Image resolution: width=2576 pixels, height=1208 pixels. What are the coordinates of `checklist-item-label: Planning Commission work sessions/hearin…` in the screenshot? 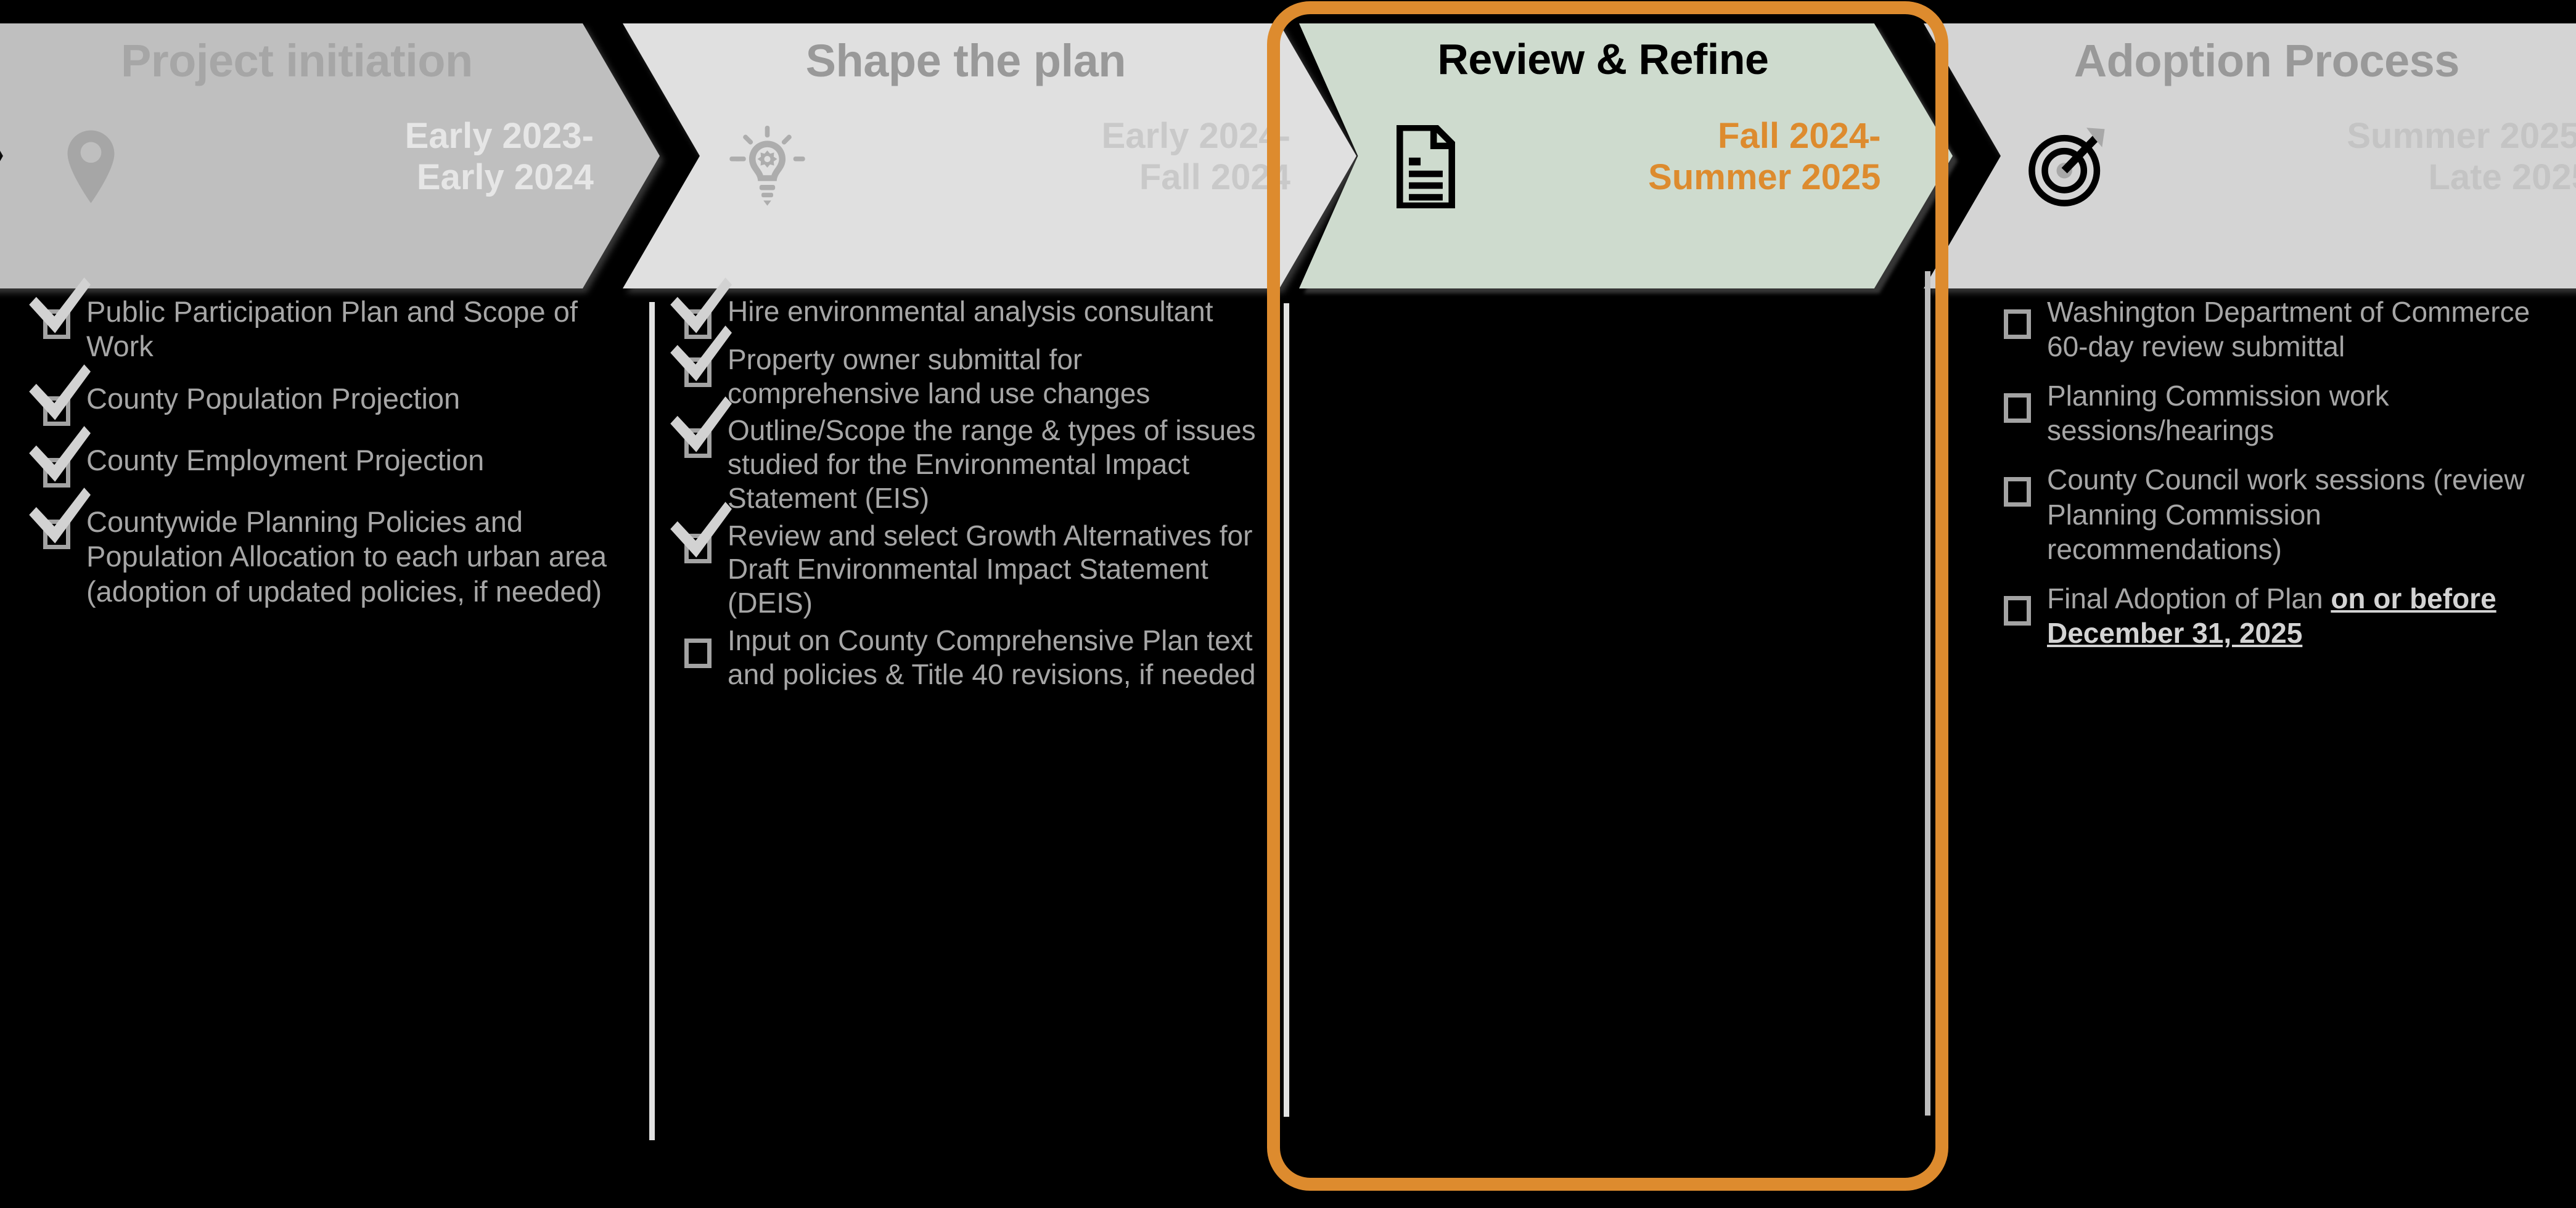 It's located at (2218, 413).